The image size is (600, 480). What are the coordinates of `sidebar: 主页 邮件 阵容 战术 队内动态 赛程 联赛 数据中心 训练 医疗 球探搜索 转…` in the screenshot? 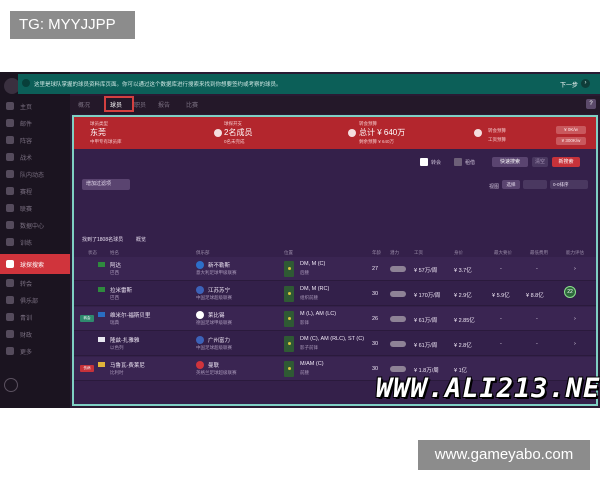 It's located at (35, 240).